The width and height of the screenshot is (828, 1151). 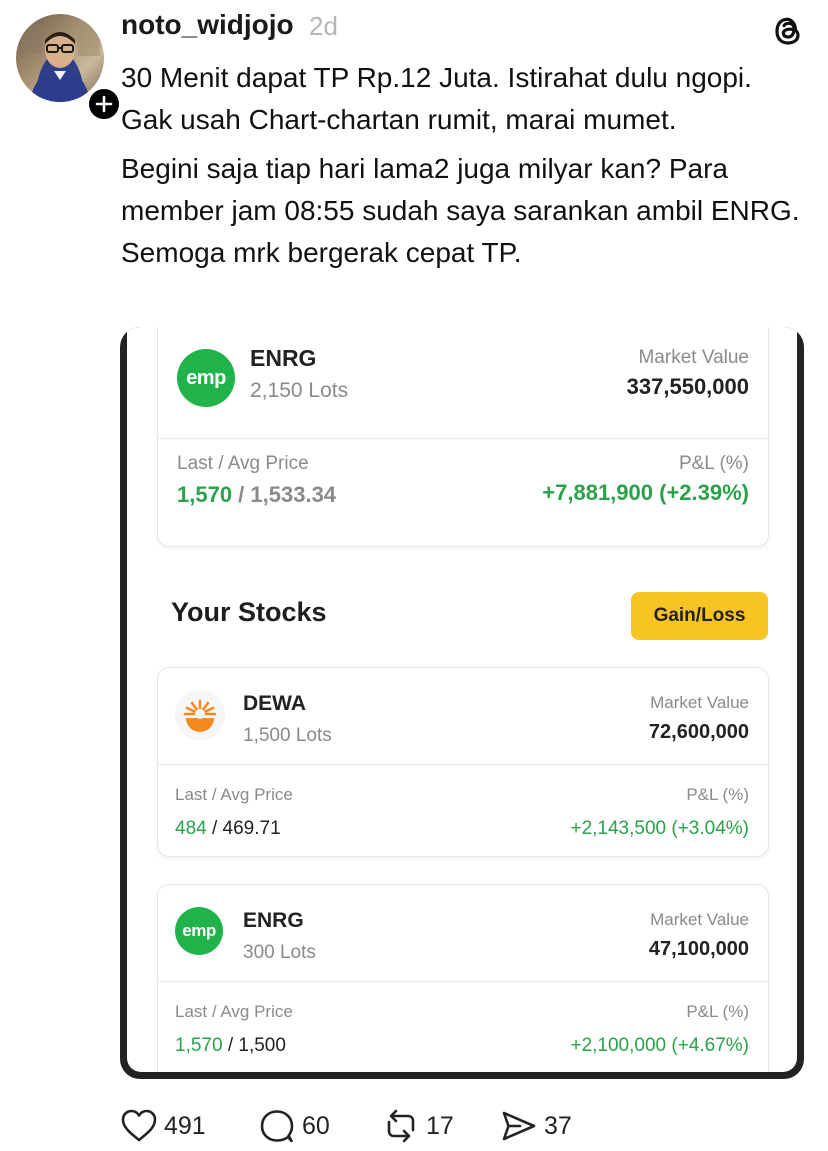 I want to click on share-button: 37, so click(x=536, y=1126).